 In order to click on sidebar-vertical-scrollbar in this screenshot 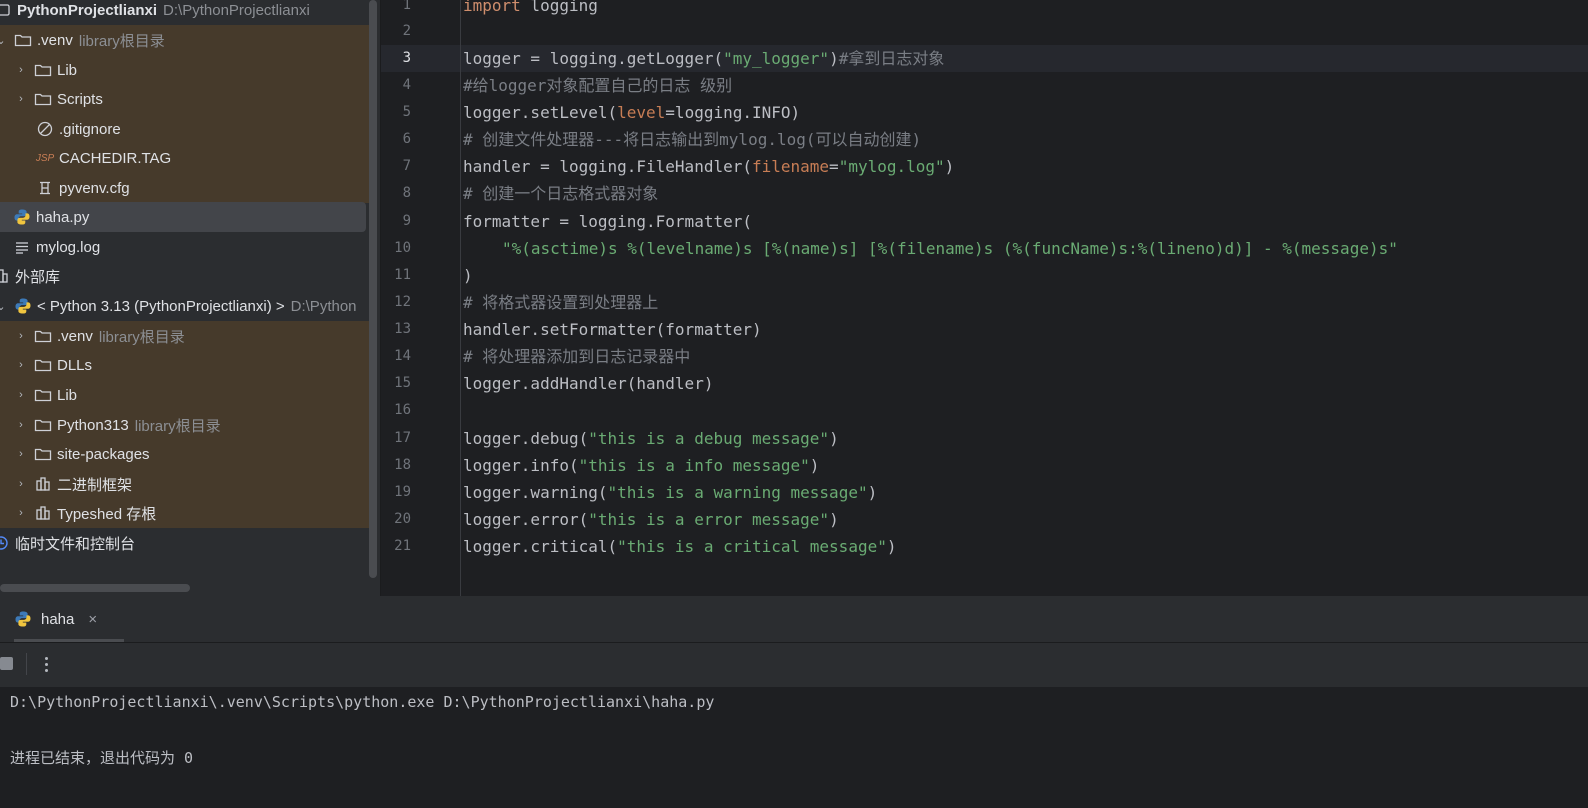, I will do `click(373, 289)`.